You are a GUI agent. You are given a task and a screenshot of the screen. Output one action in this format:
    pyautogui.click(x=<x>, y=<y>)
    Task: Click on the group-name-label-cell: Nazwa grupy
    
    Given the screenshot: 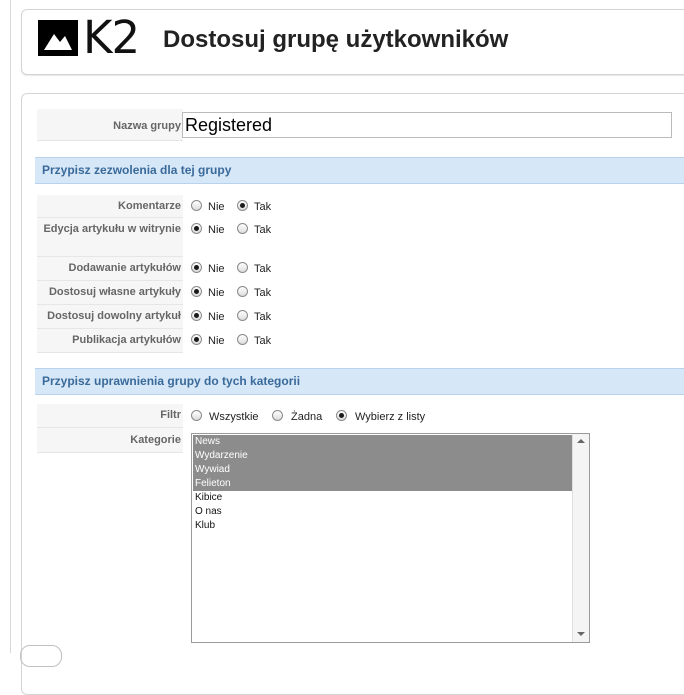 What is the action you would take?
    pyautogui.click(x=110, y=125)
    